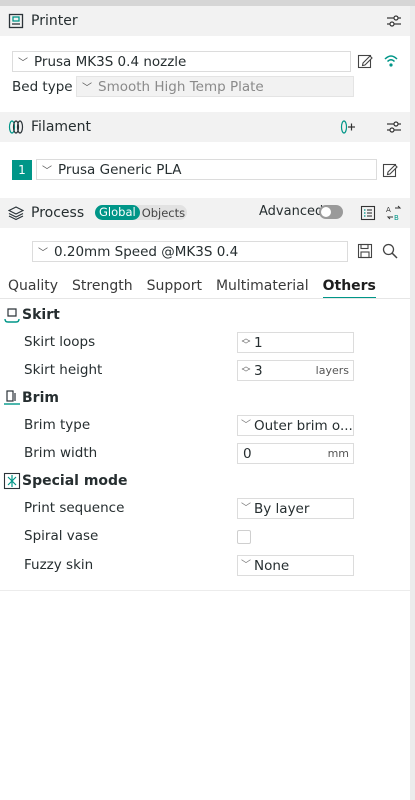  I want to click on skirt-loops-value: 1, so click(258, 342).